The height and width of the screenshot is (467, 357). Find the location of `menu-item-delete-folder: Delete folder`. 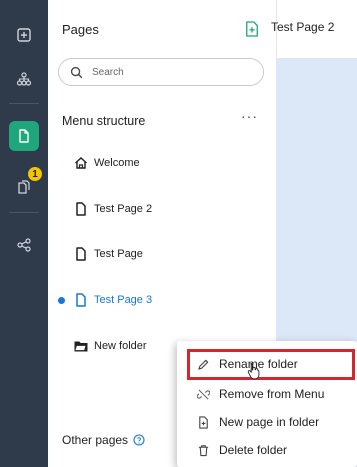

menu-item-delete-folder: Delete folder is located at coordinates (267, 450).